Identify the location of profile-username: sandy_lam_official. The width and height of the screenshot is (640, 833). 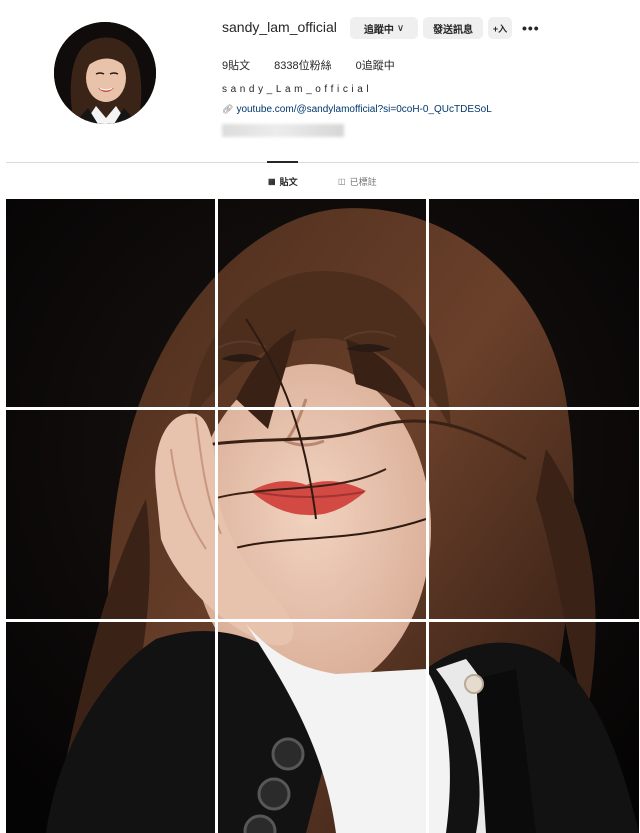
(279, 27).